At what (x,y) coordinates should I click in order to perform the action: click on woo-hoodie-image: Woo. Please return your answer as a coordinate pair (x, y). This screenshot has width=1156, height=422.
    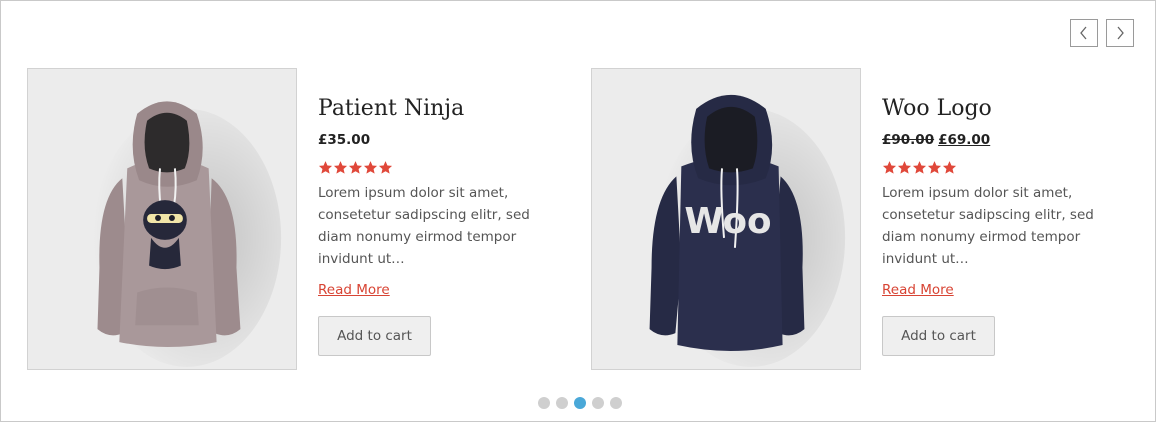
    Looking at the image, I should click on (747, 230).